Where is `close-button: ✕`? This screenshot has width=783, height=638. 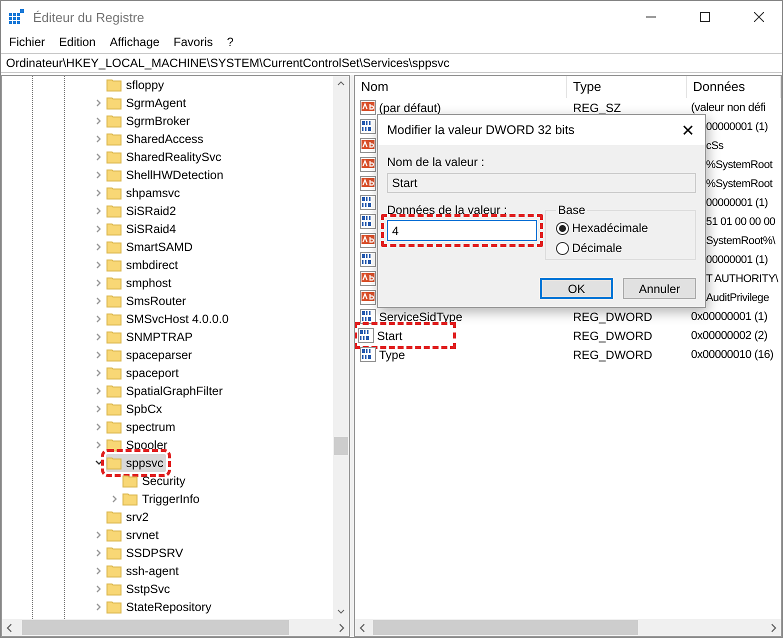 close-button: ✕ is located at coordinates (688, 130).